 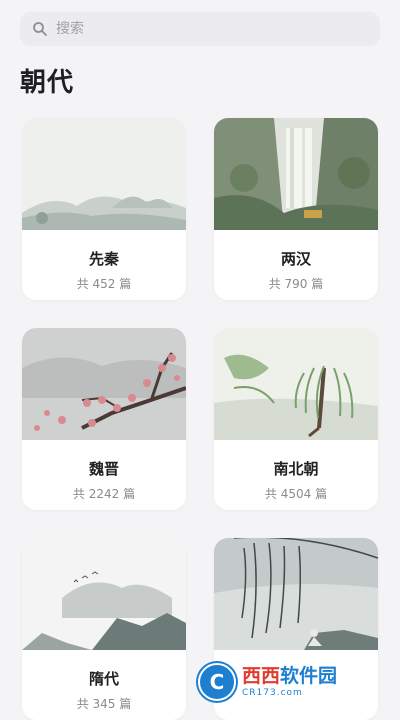 I want to click on dynasty-card-weijin: 魏晋 共 2242 篇, so click(x=104, y=419).